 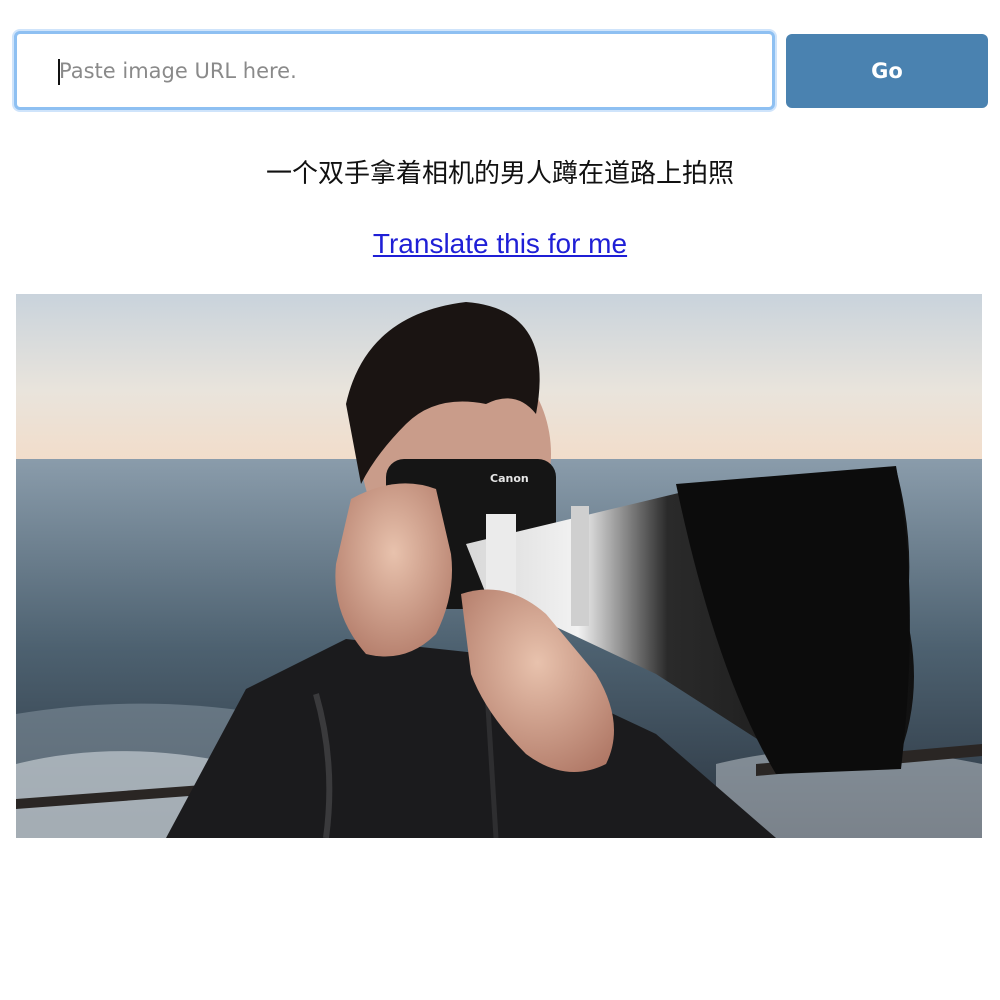 I want to click on image-caption: 一个双手拿着相机的男人蹲在道路上拍照, so click(x=499, y=174).